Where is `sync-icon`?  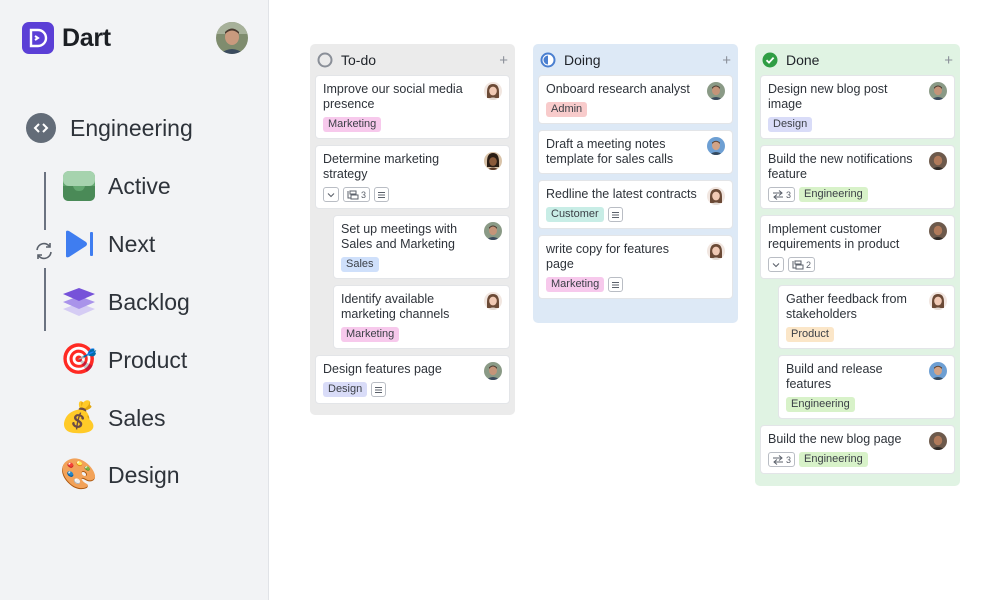
sync-icon is located at coordinates (44, 251).